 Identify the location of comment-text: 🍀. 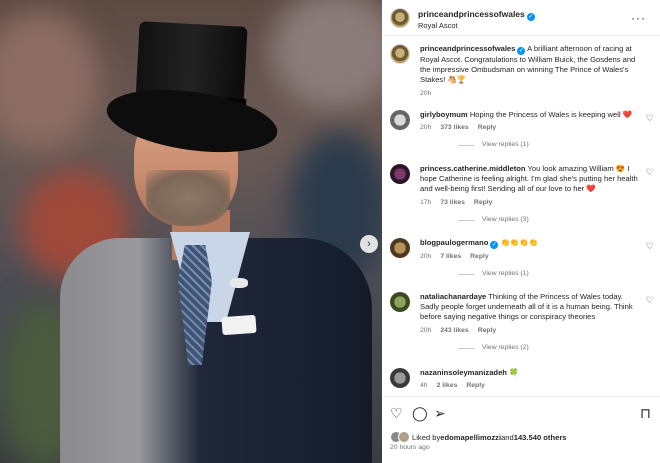
(514, 372).